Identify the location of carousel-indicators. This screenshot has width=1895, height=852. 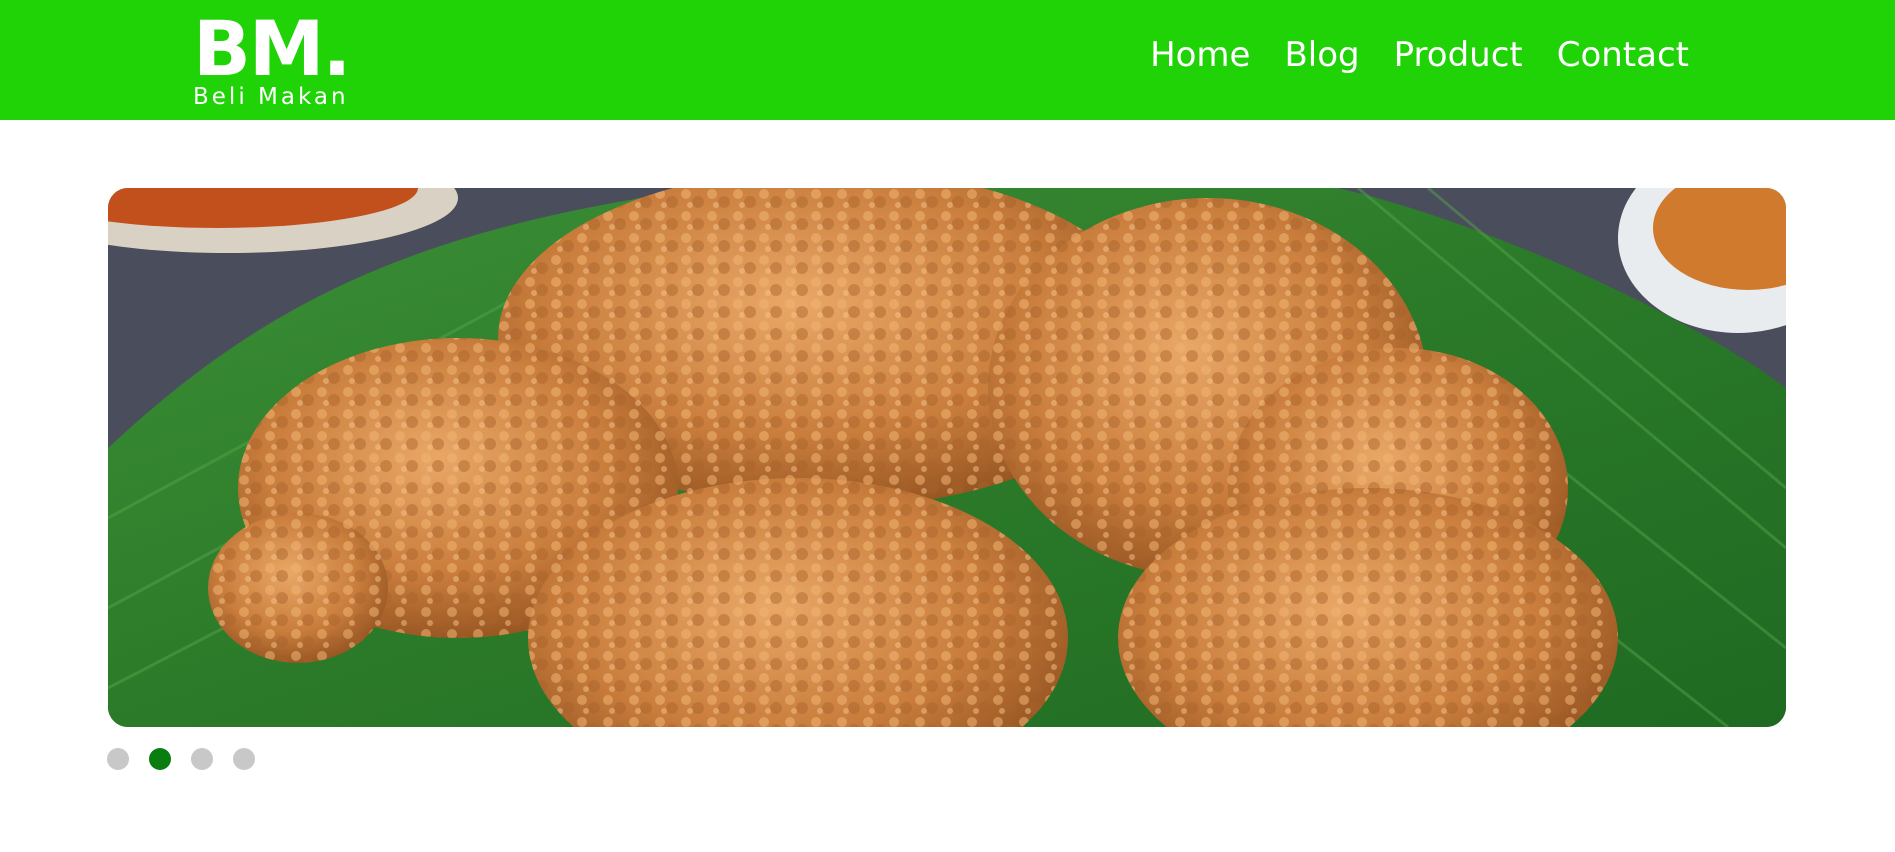
(181, 759).